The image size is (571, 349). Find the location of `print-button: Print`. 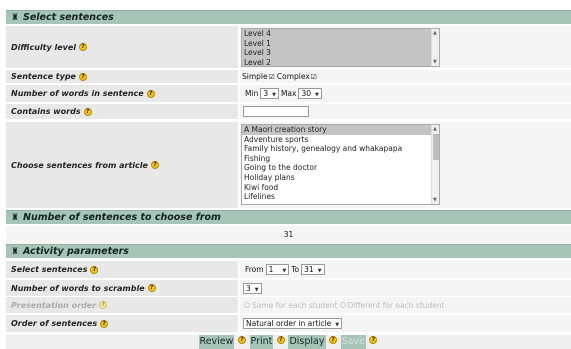

print-button: Print is located at coordinates (261, 342).